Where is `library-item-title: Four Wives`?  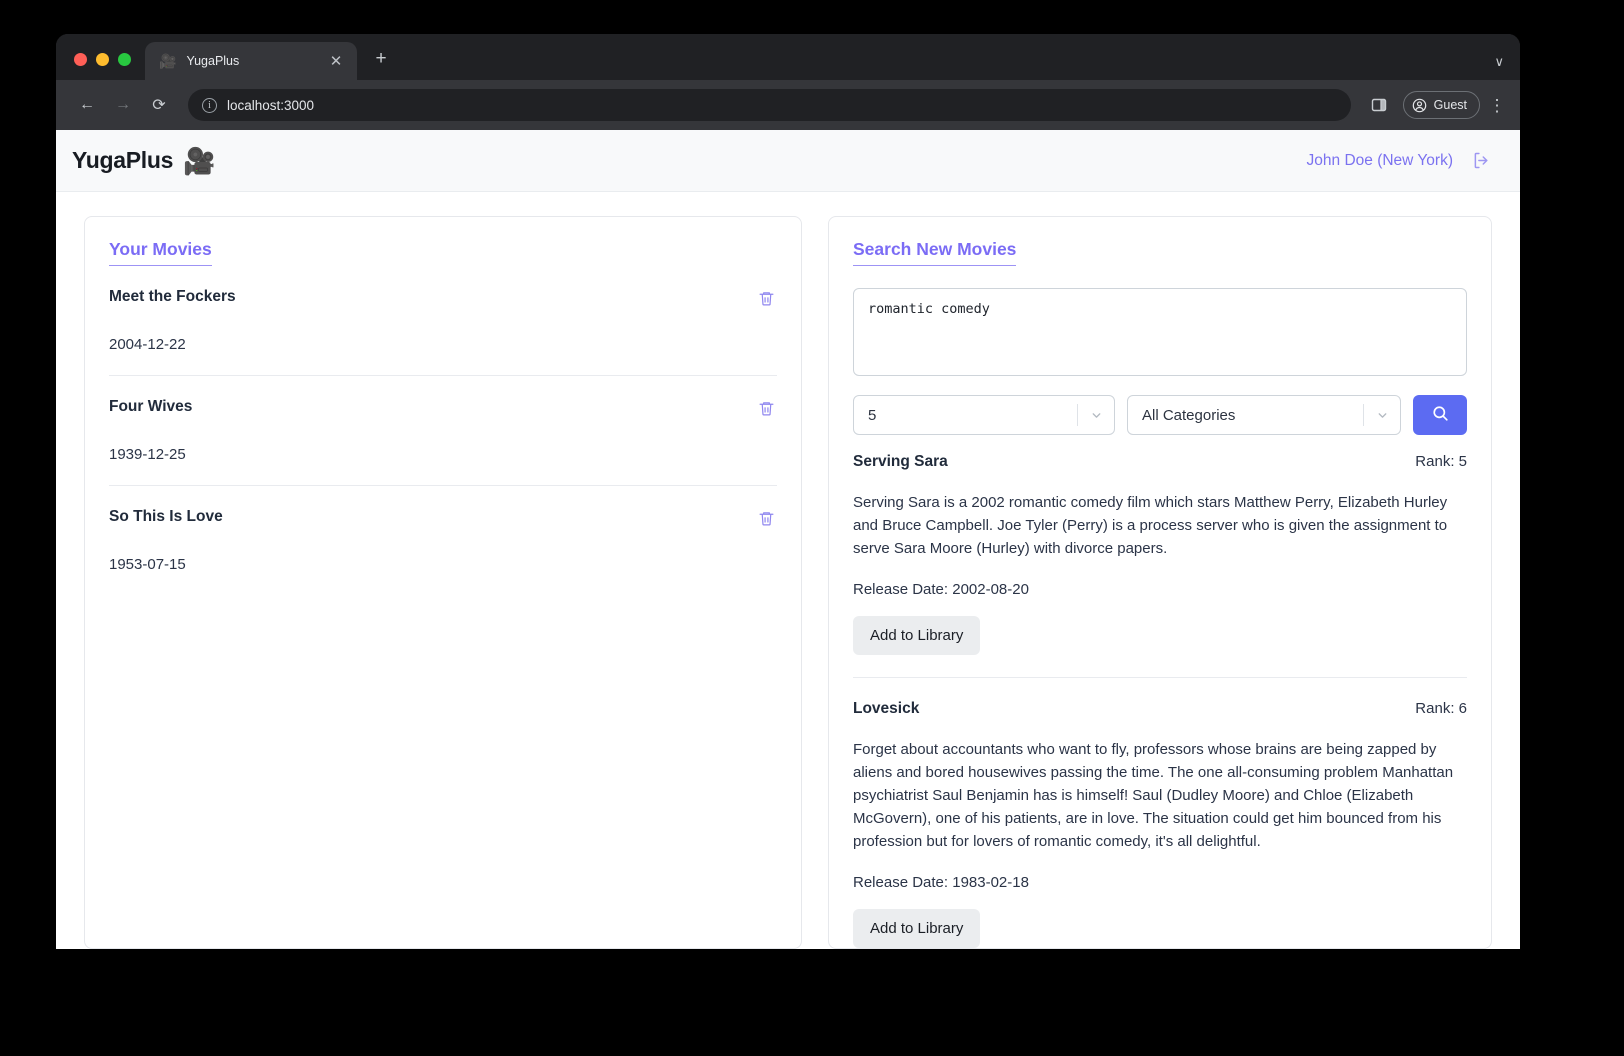 library-item-title: Four Wives is located at coordinates (151, 406).